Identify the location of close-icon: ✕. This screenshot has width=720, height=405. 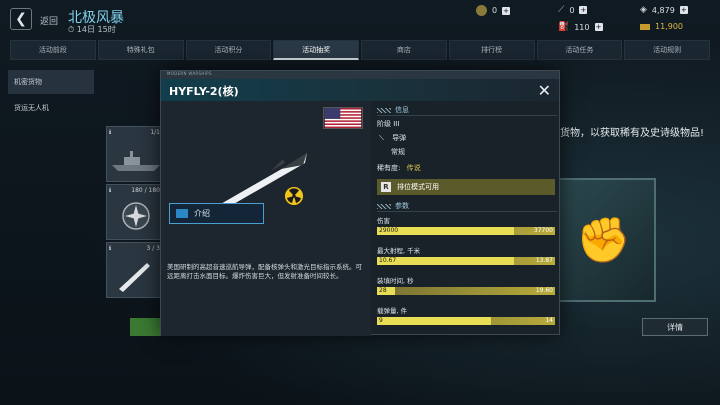
(544, 90).